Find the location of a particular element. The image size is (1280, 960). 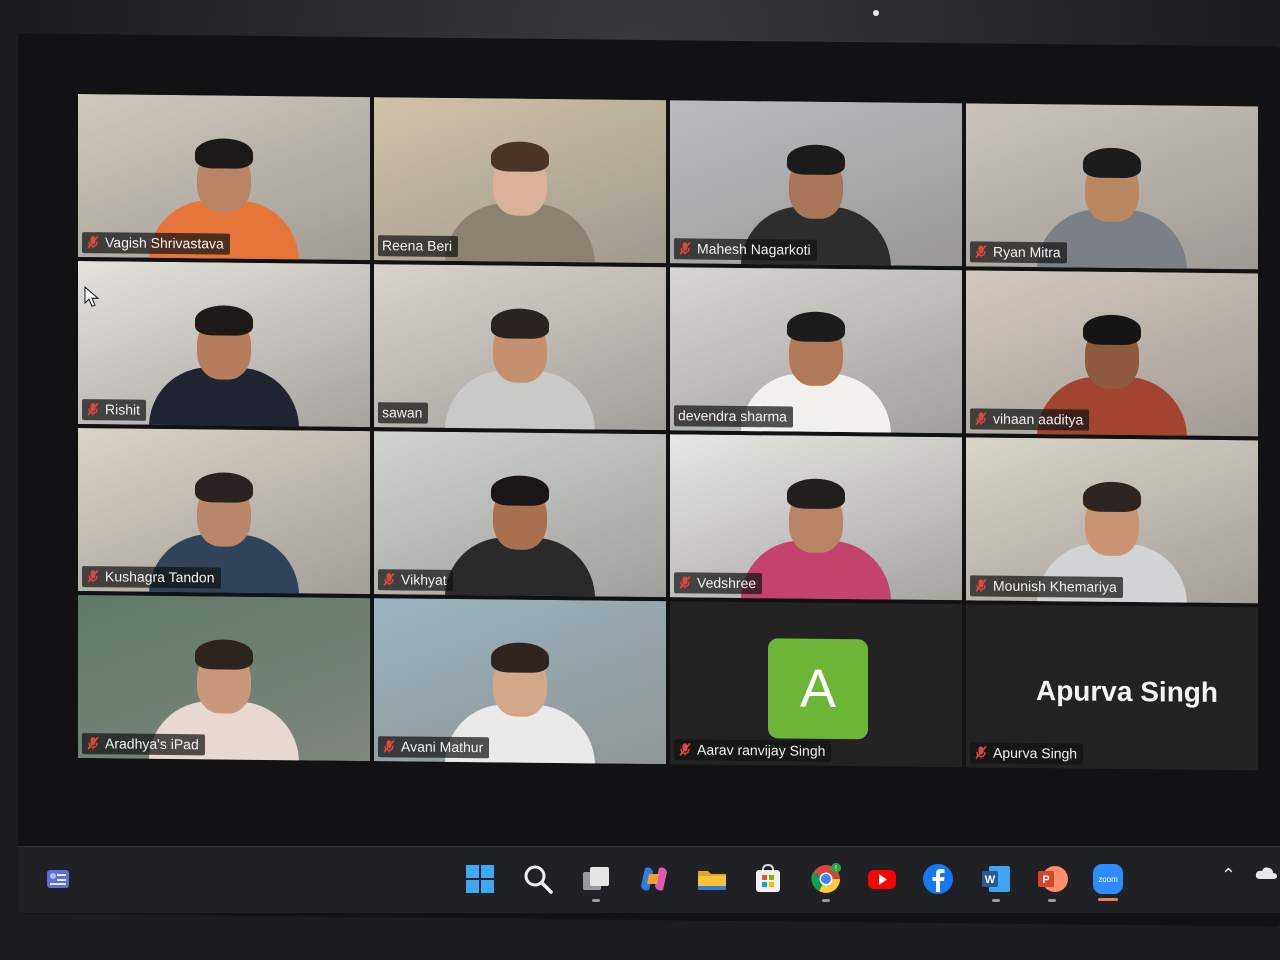

zoom-icon: zoom is located at coordinates (1108, 879).